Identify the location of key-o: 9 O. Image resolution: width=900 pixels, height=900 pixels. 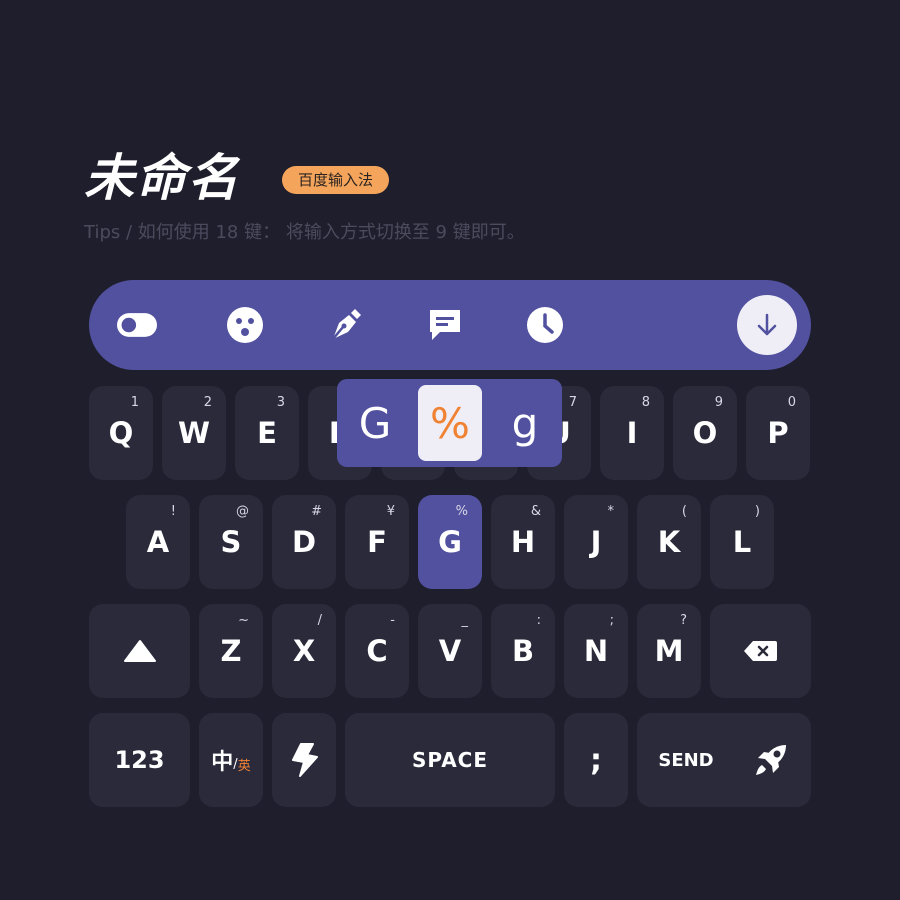
(705, 433).